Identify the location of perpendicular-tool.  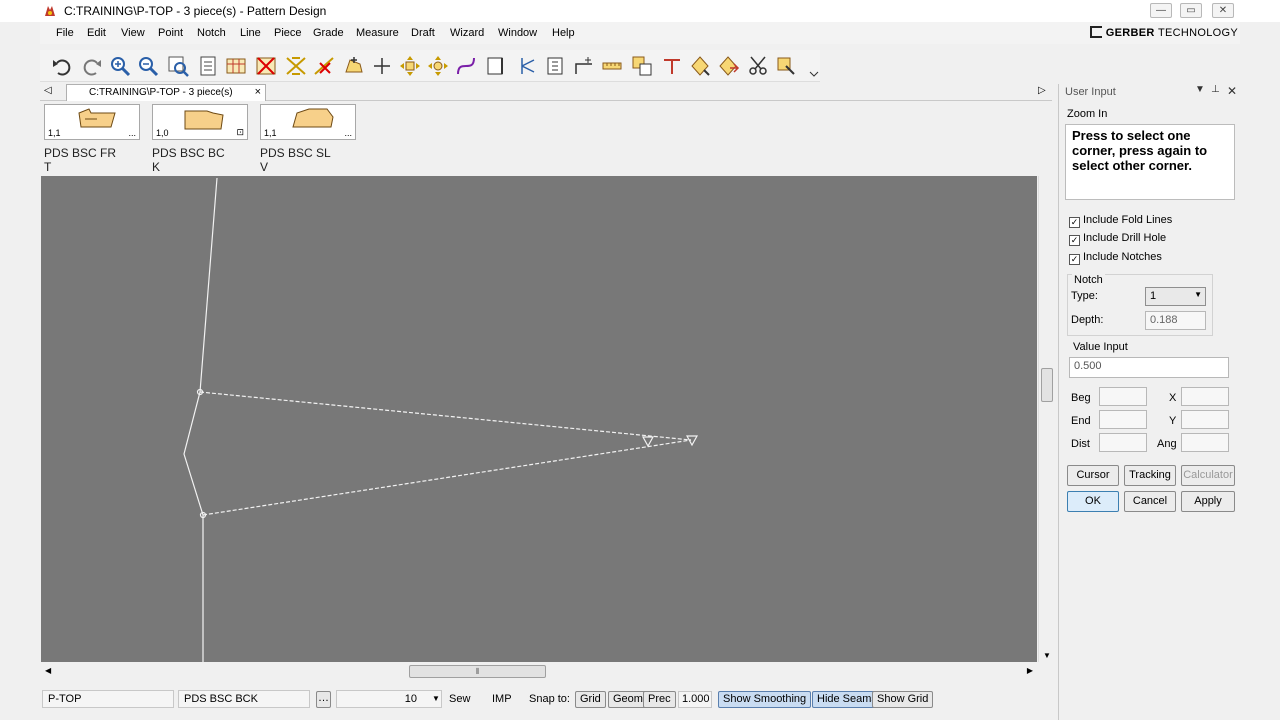
(672, 66).